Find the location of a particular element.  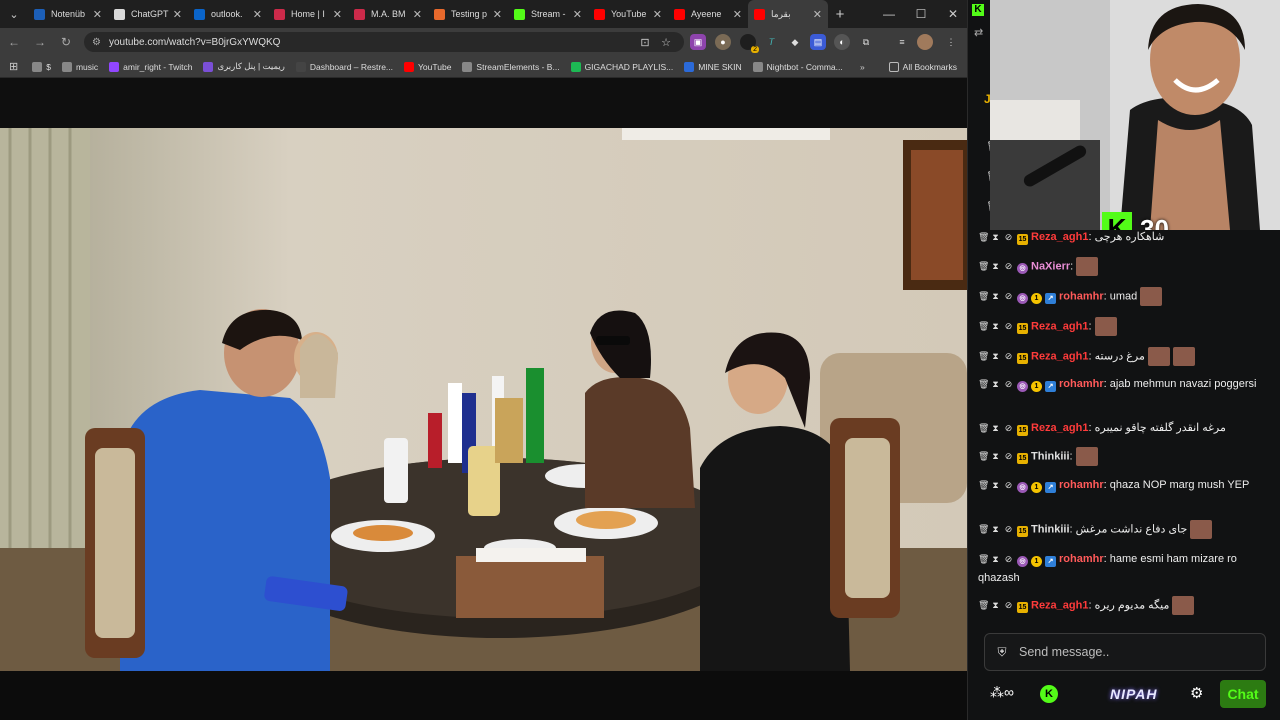

tab-7: YouTube ✕ is located at coordinates (628, 14).